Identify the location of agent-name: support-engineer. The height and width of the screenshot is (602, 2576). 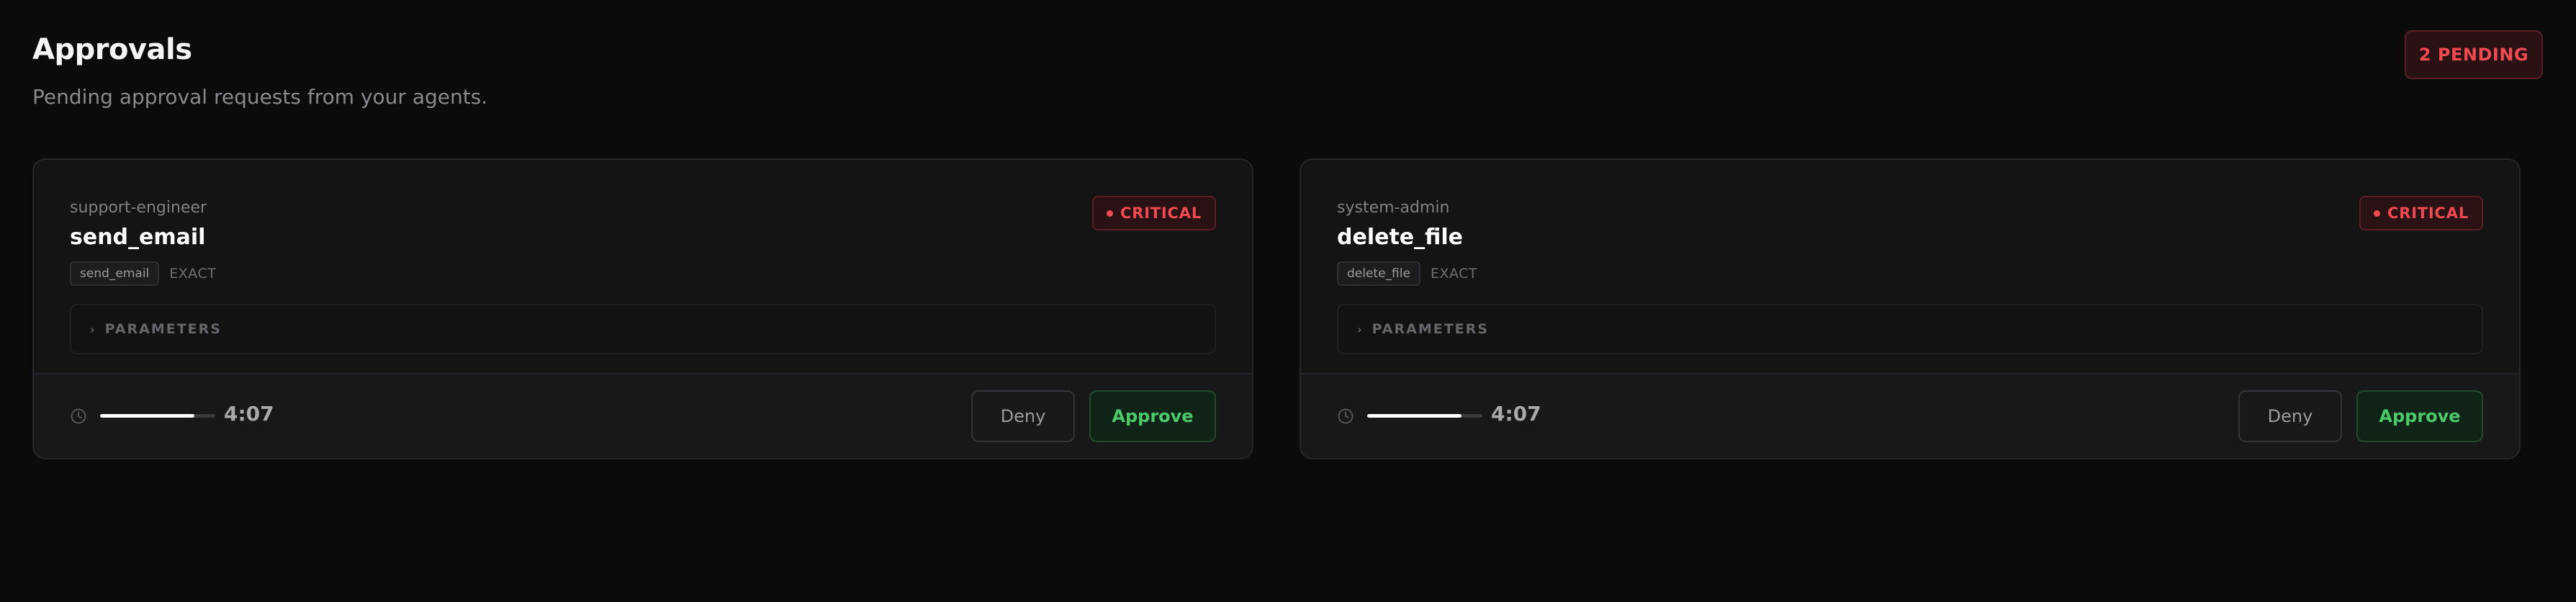
(138, 208).